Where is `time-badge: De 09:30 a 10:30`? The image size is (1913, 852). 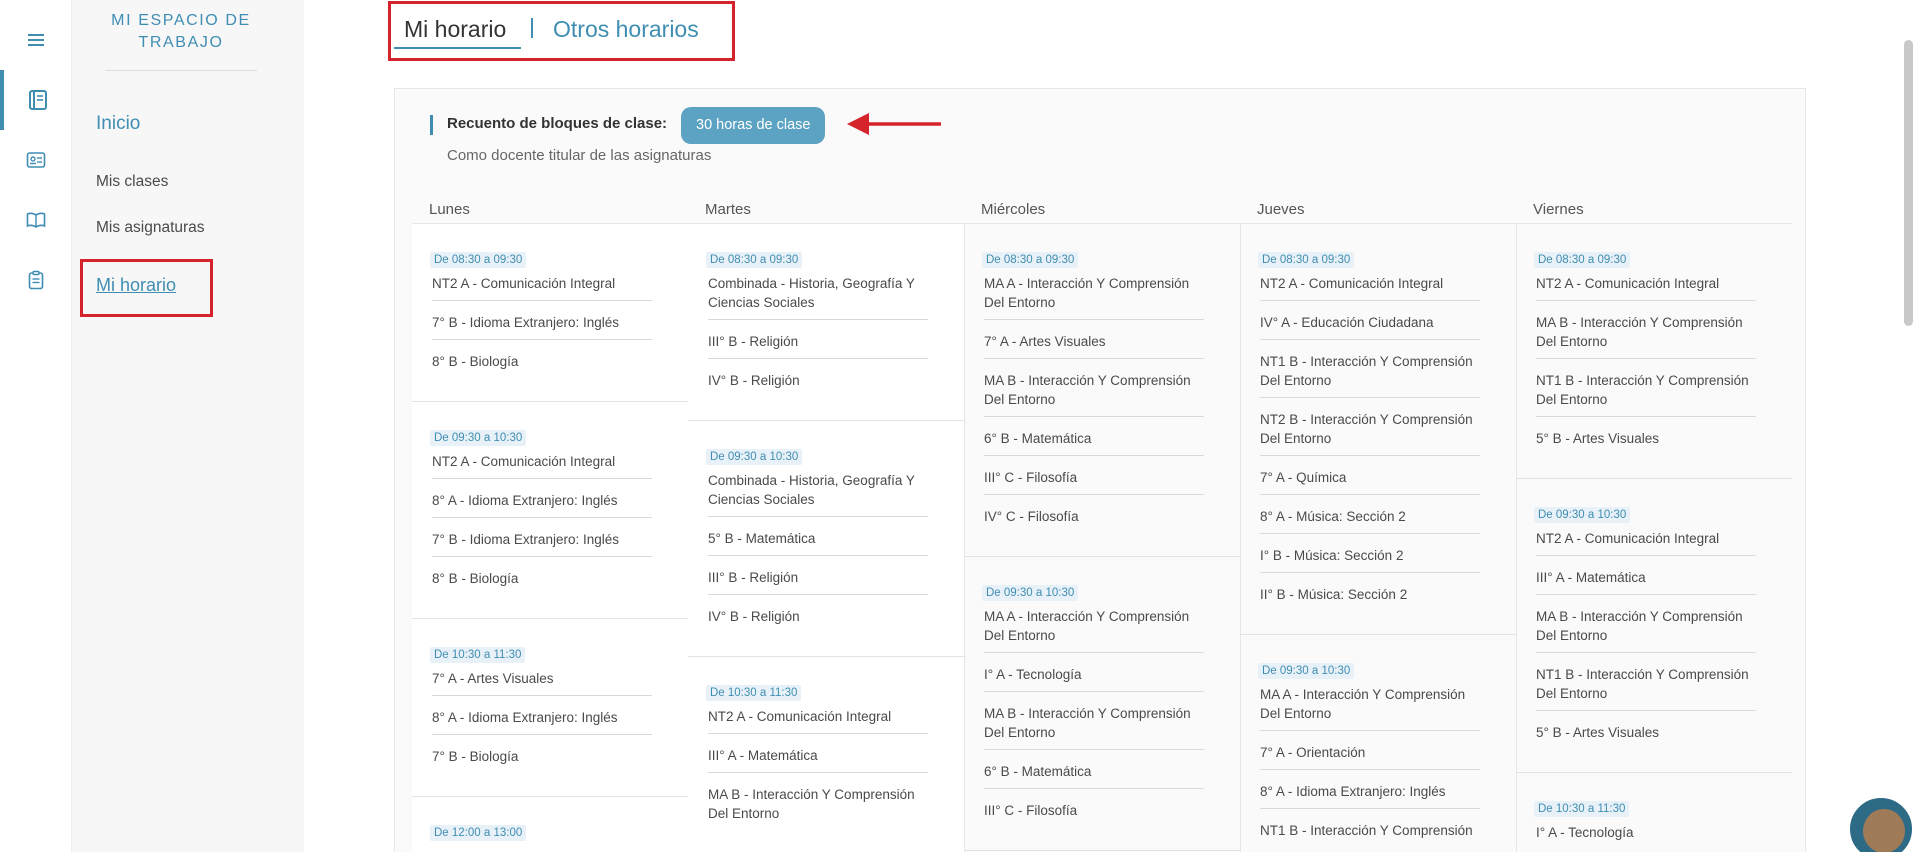
time-badge: De 09:30 a 10:30 is located at coordinates (1582, 515).